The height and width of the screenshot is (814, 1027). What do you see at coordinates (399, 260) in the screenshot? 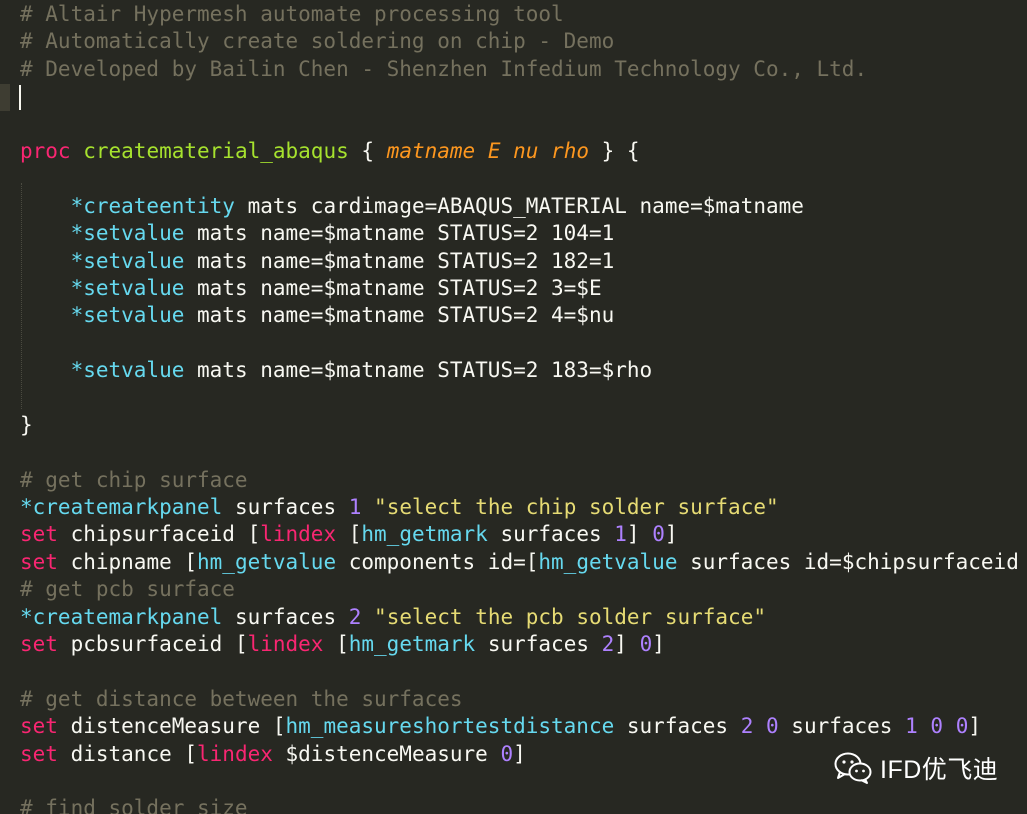
I see `code-token: mats name=$matname STATUS=2 182=1` at bounding box center [399, 260].